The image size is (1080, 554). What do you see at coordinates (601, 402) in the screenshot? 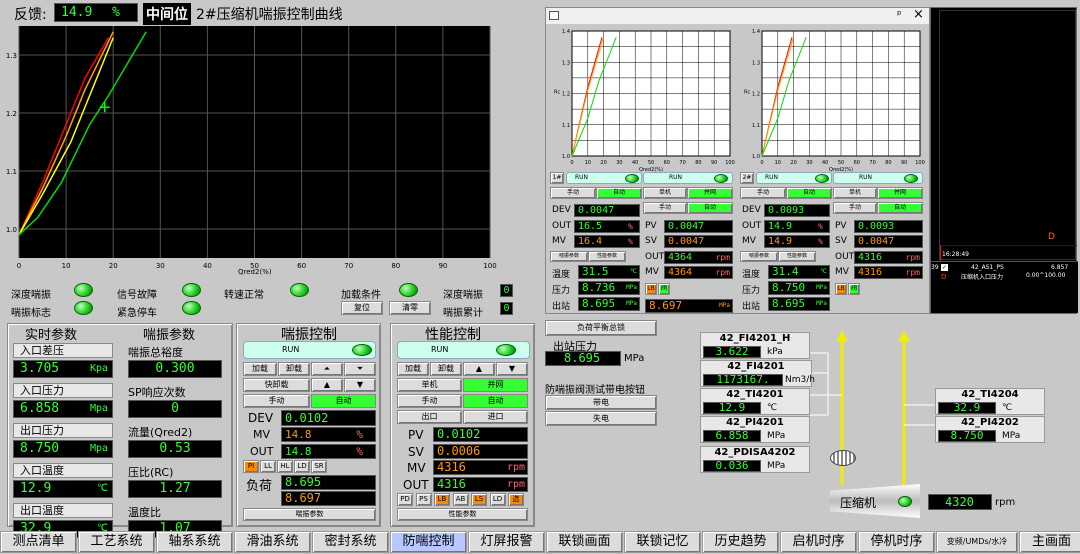
I see `energize-button: 带电` at bounding box center [601, 402].